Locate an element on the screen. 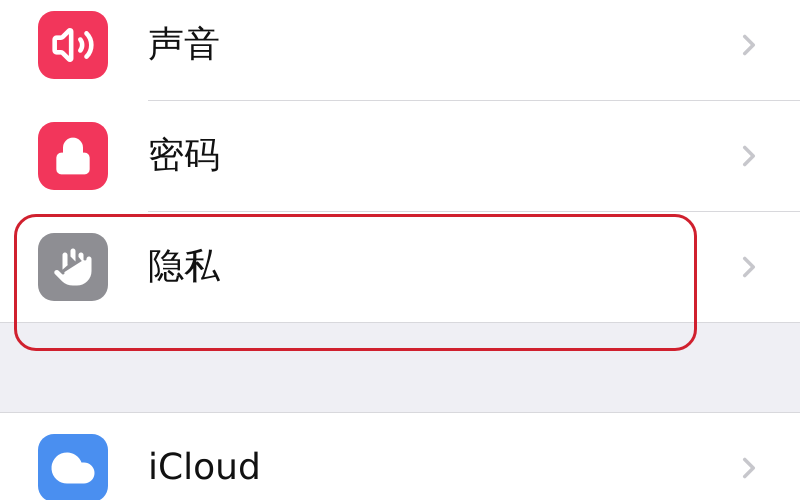 The image size is (800, 500). row-label: 隐私 is located at coordinates (184, 267).